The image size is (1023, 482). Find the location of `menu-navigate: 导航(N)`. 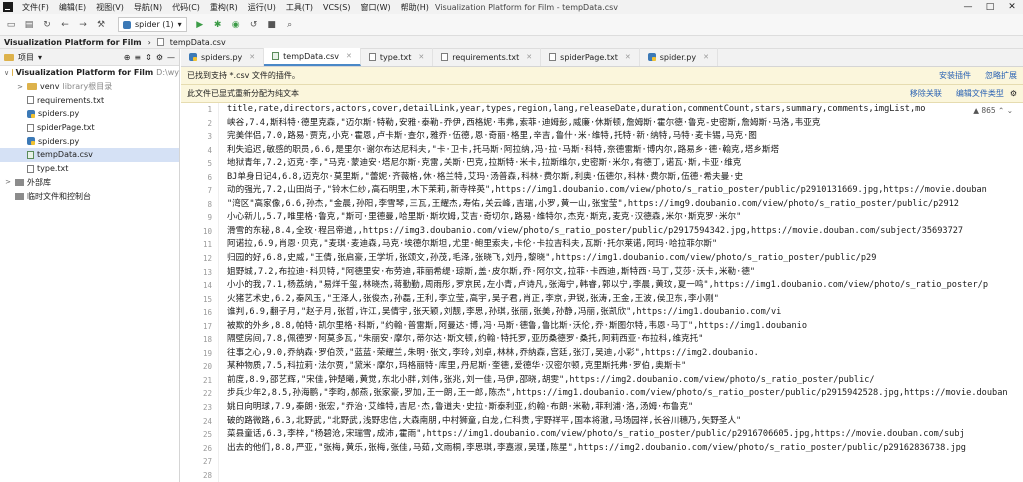

menu-navigate: 导航(N) is located at coordinates (148, 7).